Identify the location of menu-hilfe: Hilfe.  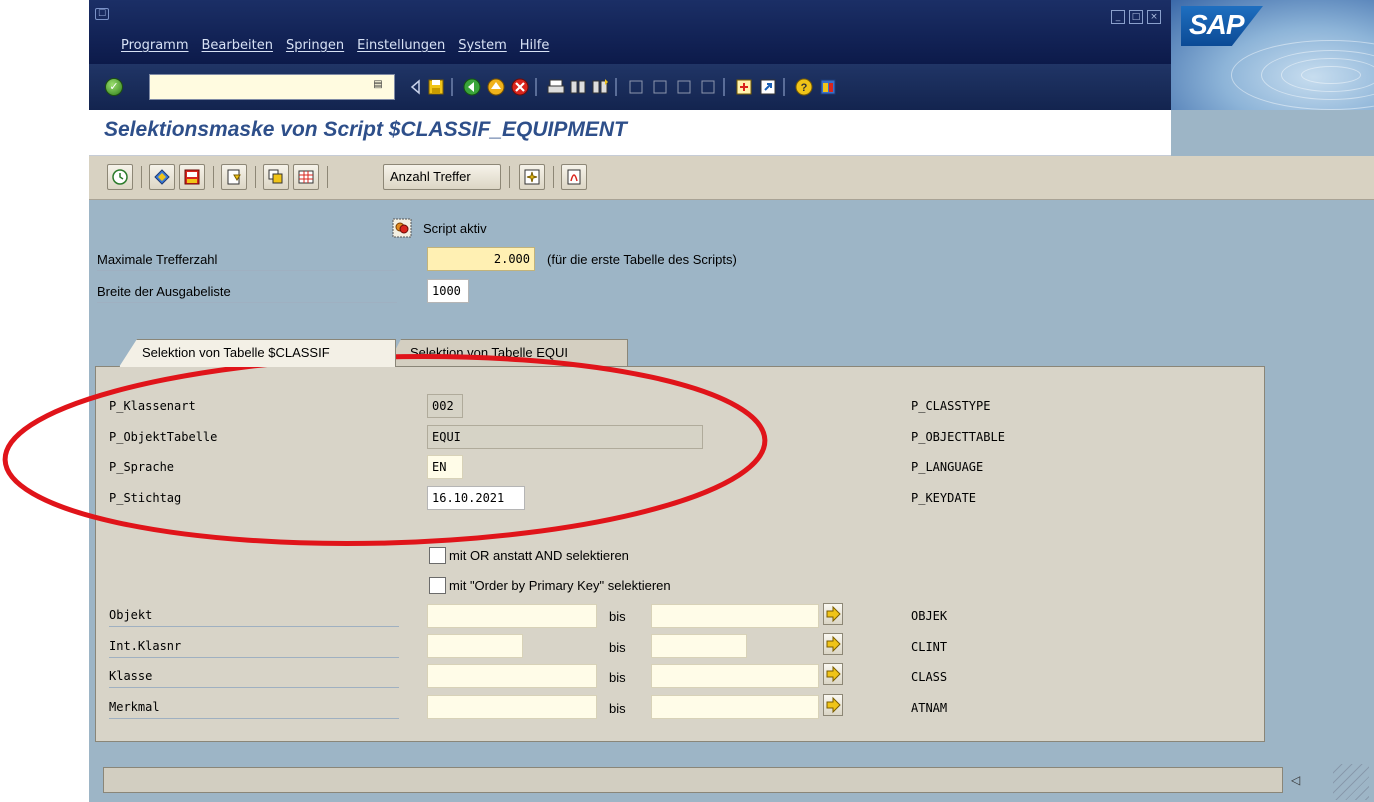
(535, 45).